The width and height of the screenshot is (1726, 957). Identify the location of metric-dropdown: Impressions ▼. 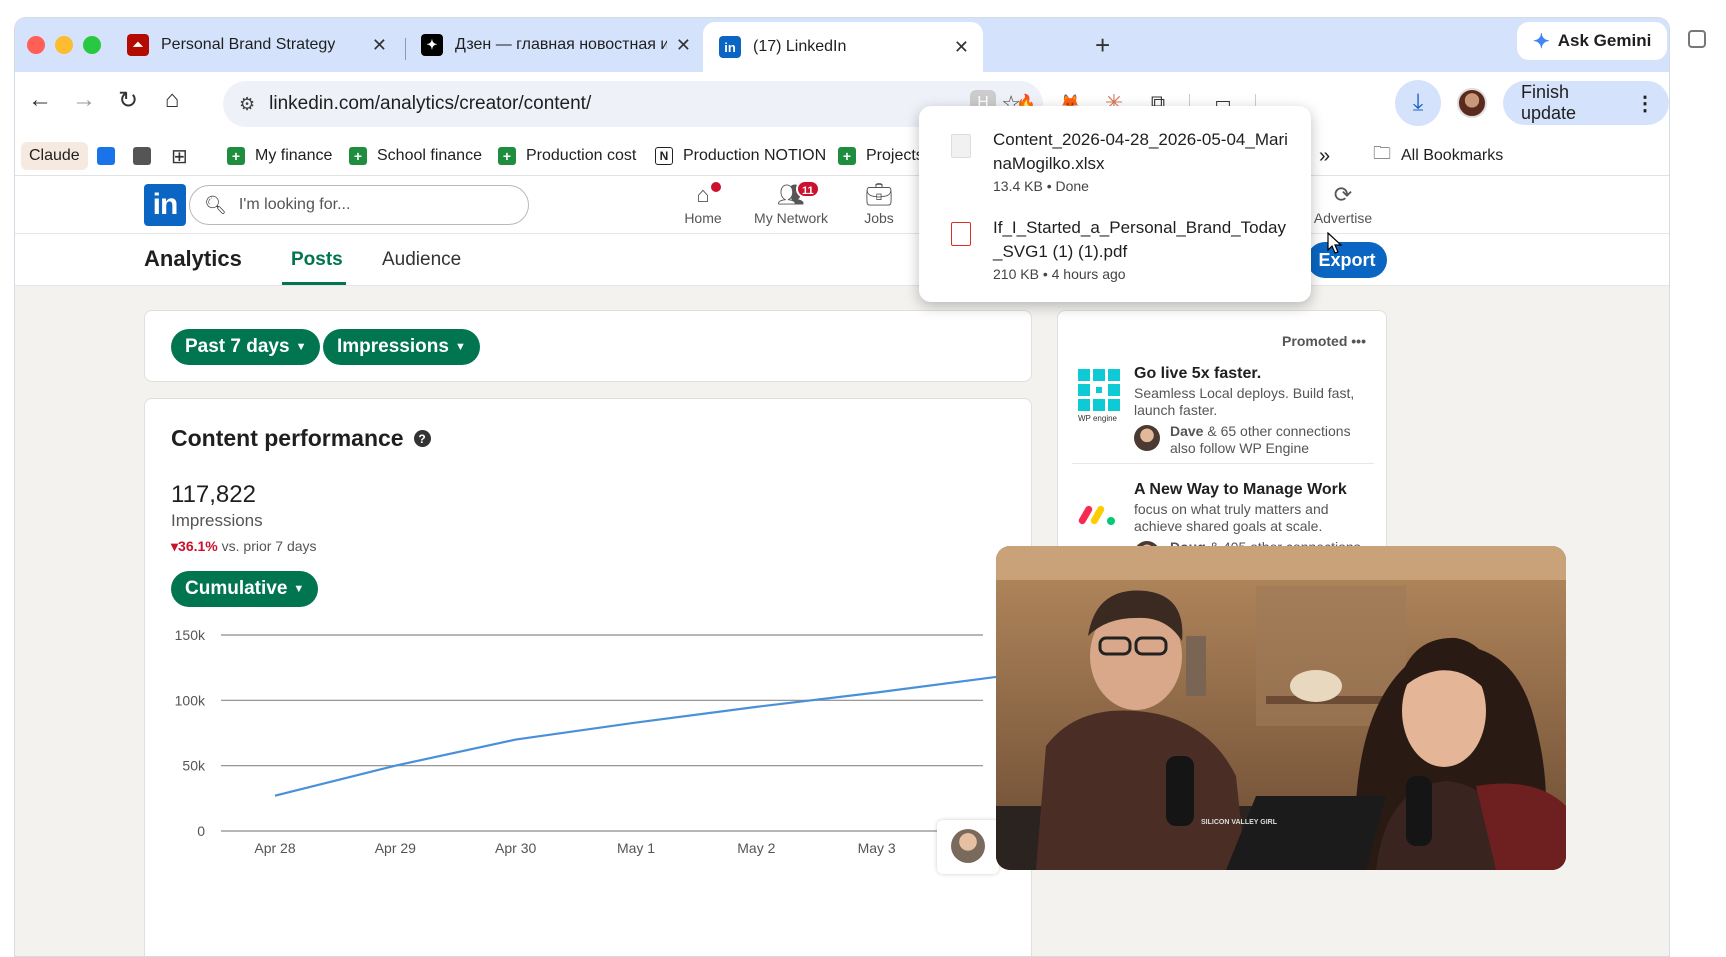
(401, 347).